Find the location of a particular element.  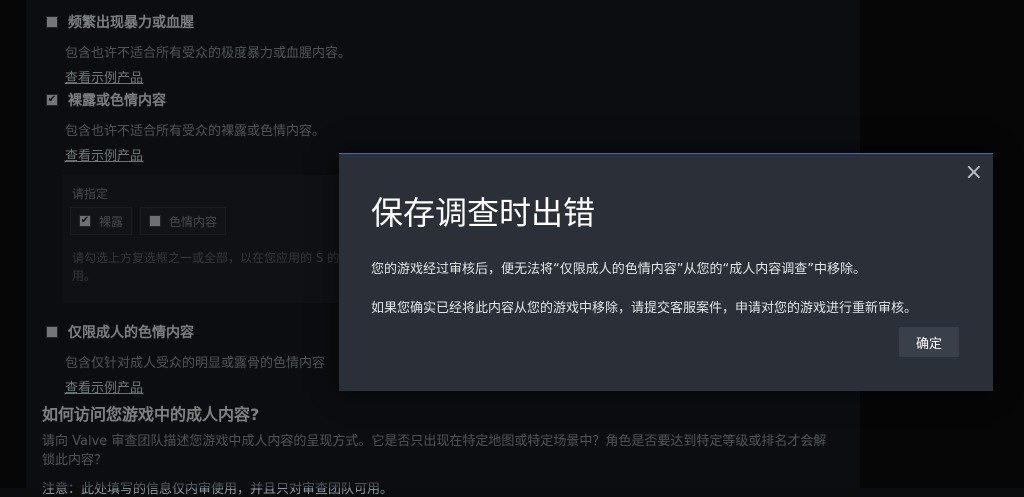

dialog-title: 保存调查时出错 is located at coordinates (483, 213).